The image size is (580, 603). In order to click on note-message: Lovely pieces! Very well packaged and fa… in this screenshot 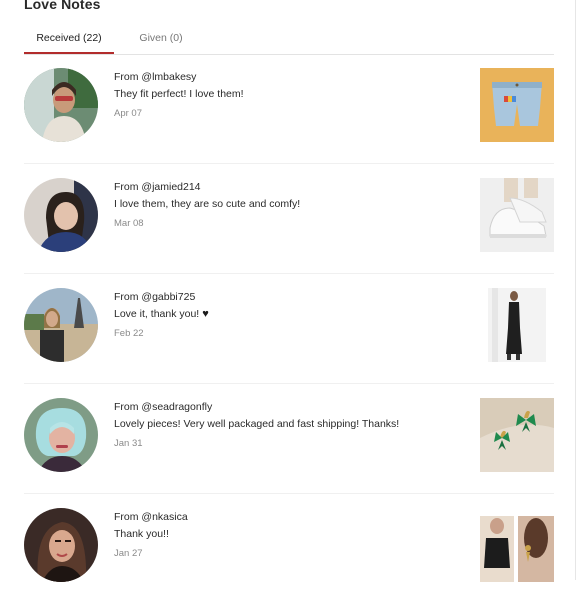, I will do `click(257, 424)`.